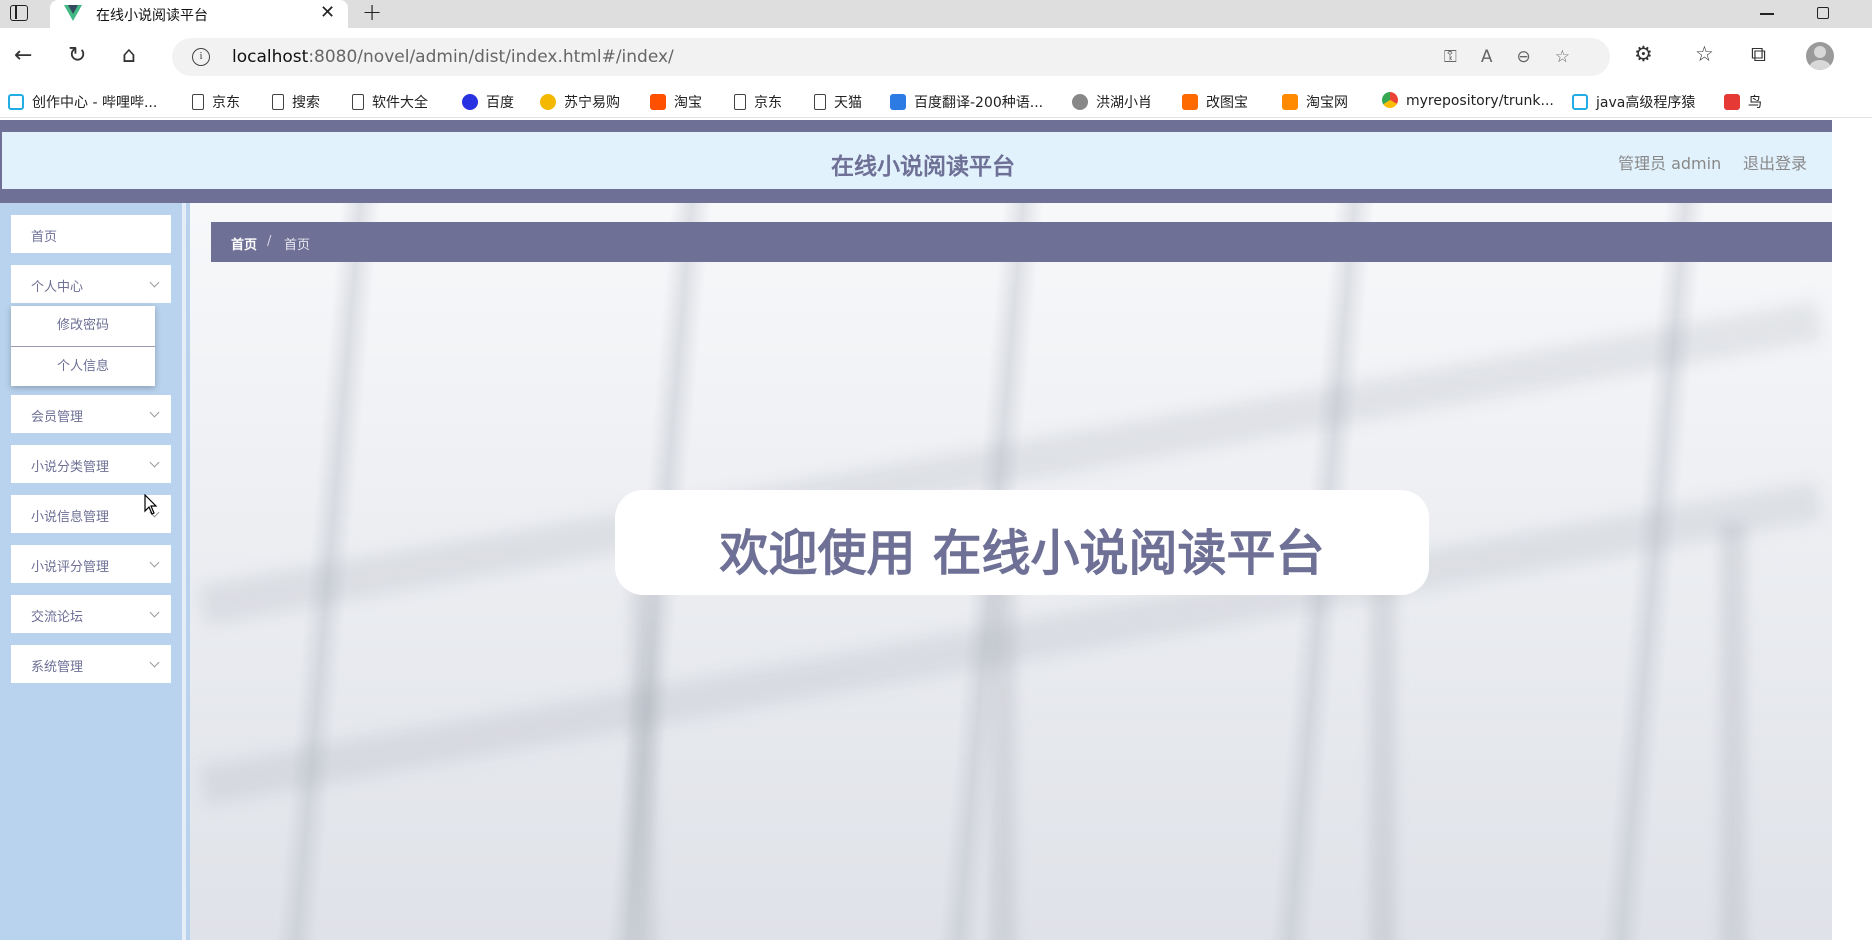  I want to click on baidu-translate-icon, so click(898, 102).